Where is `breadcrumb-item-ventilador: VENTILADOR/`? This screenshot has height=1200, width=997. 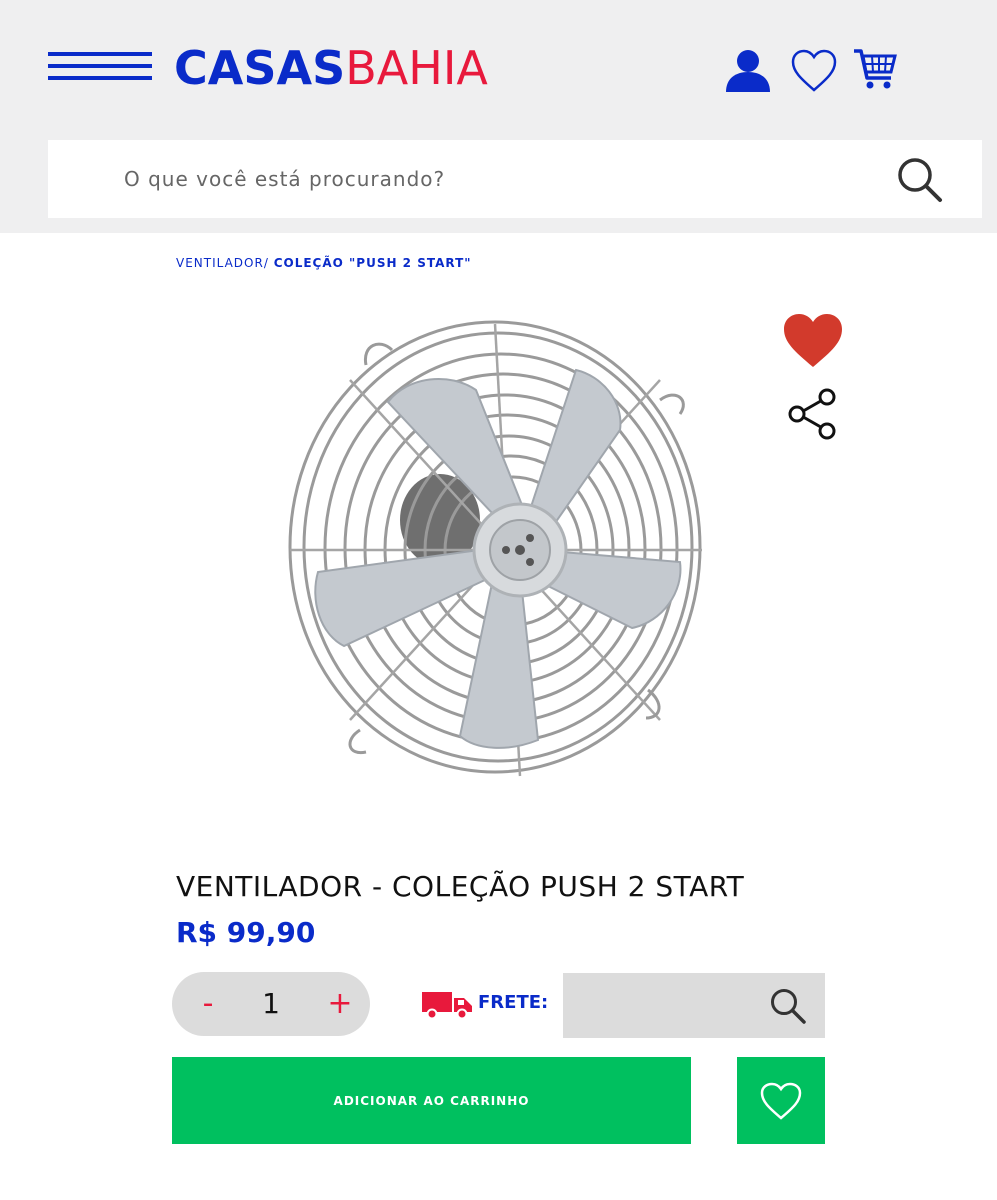 breadcrumb-item-ventilador: VENTILADOR/ is located at coordinates (222, 263).